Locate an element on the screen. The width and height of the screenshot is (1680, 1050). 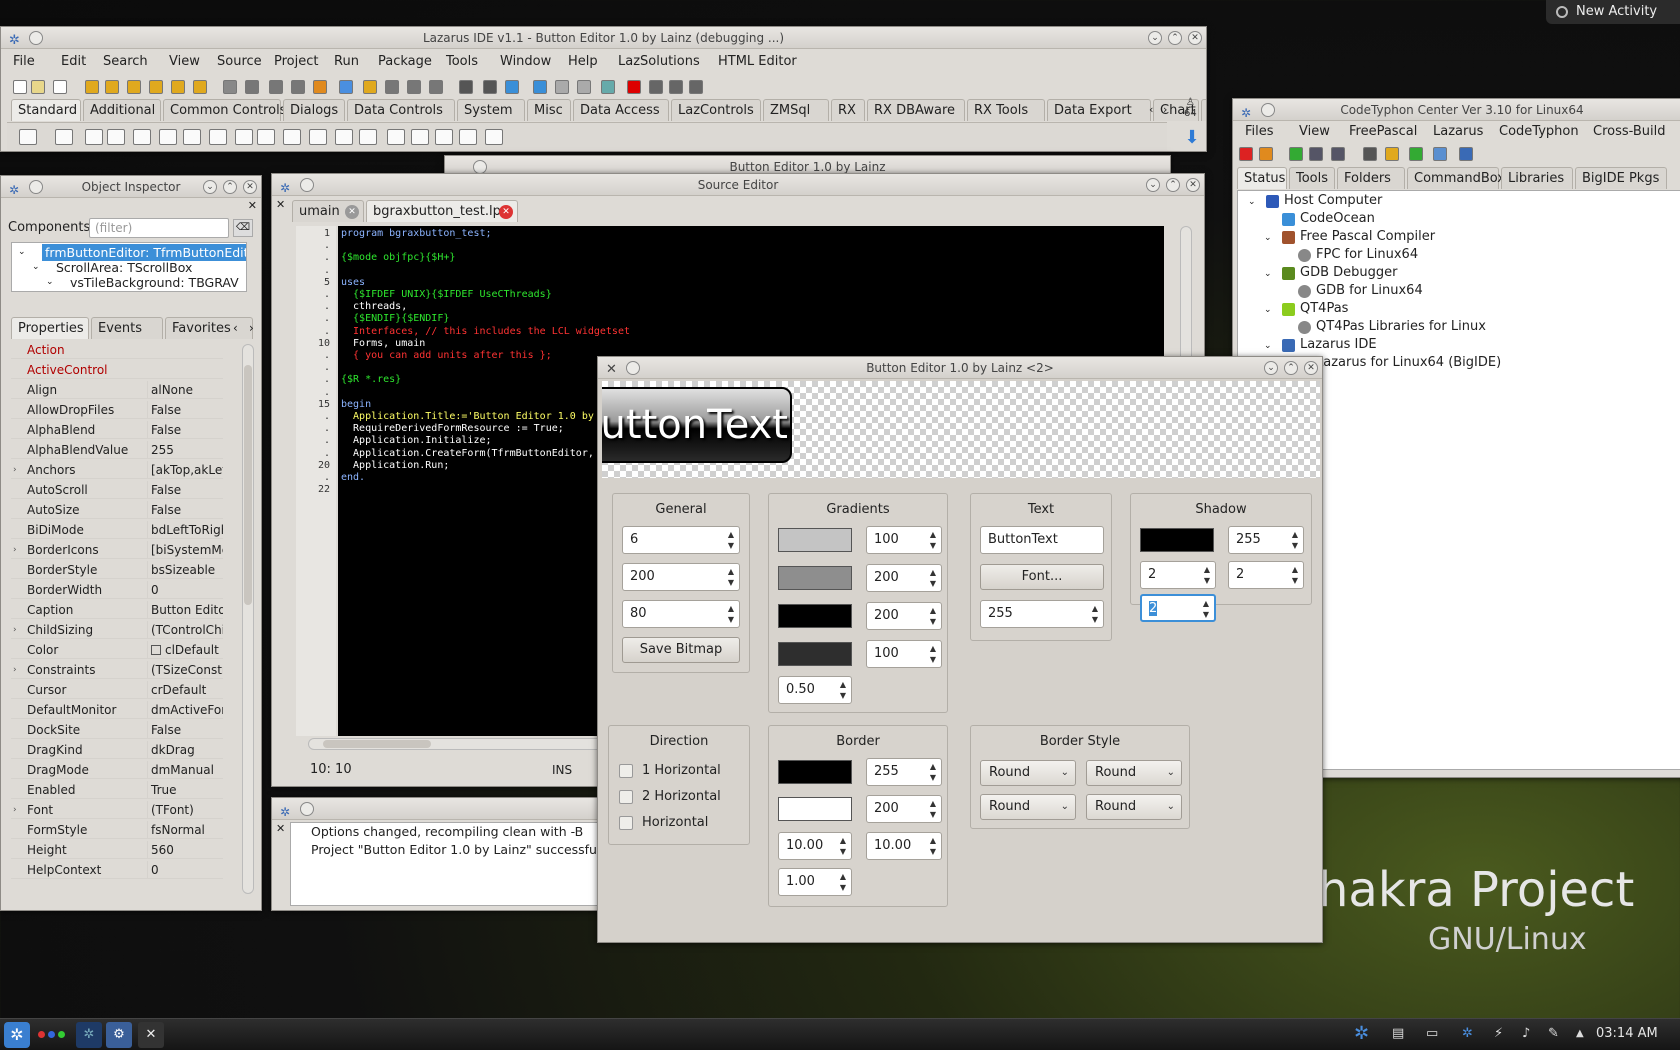
step-into-icon is located at coordinates (656, 87).